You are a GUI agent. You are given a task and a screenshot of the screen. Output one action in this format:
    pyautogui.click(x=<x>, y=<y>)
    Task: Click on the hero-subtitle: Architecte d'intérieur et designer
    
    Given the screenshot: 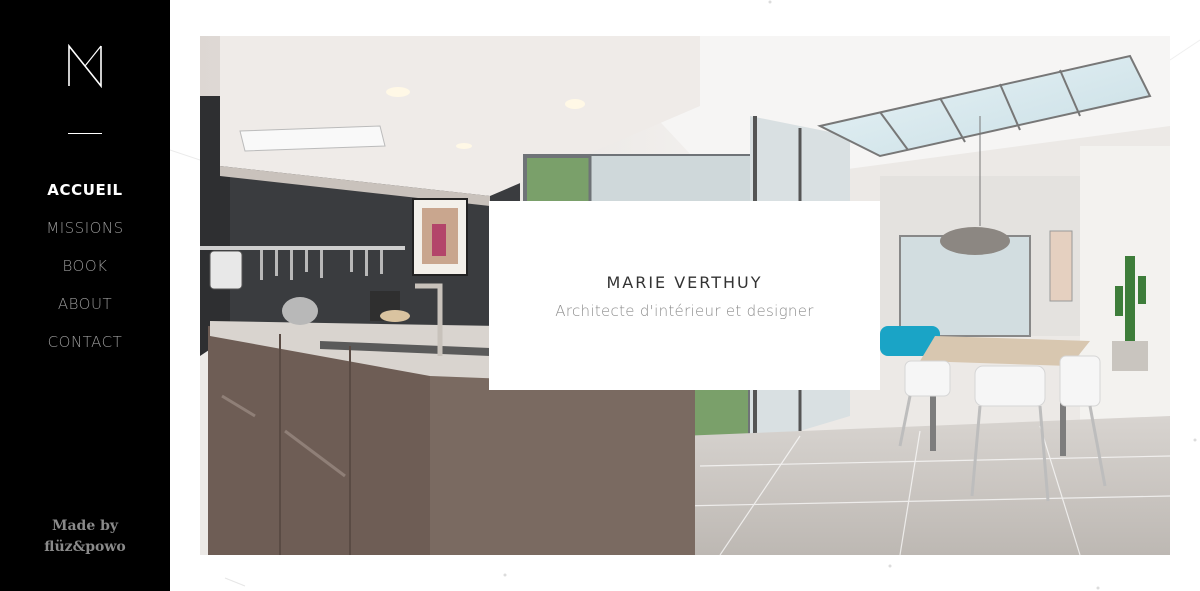 What is the action you would take?
    pyautogui.click(x=684, y=311)
    